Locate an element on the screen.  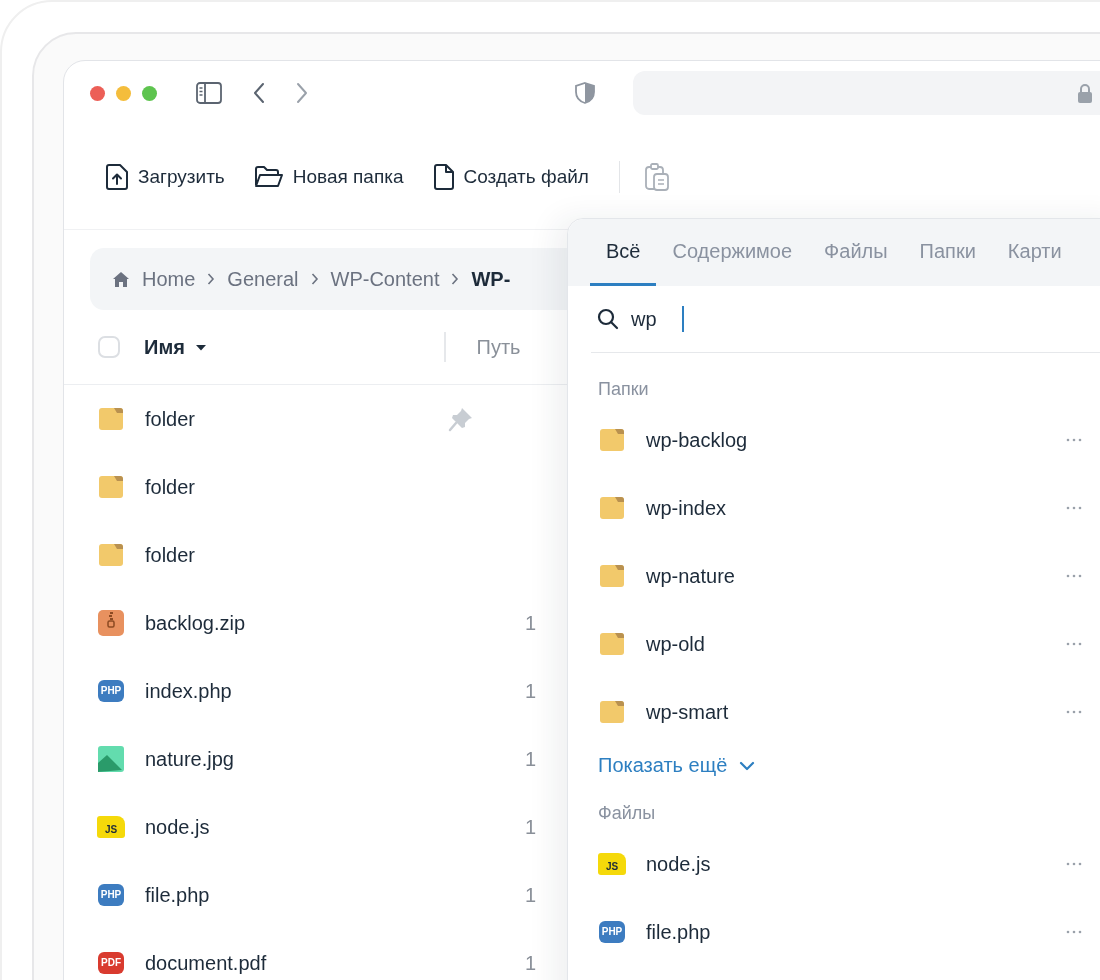
archive-icon is located at coordinates (111, 623).